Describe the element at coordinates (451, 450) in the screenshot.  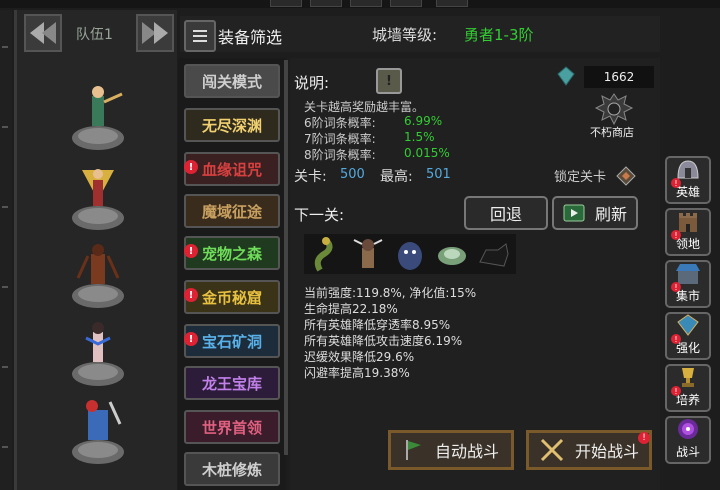
I see `auto-battle-button: 自动战斗` at that location.